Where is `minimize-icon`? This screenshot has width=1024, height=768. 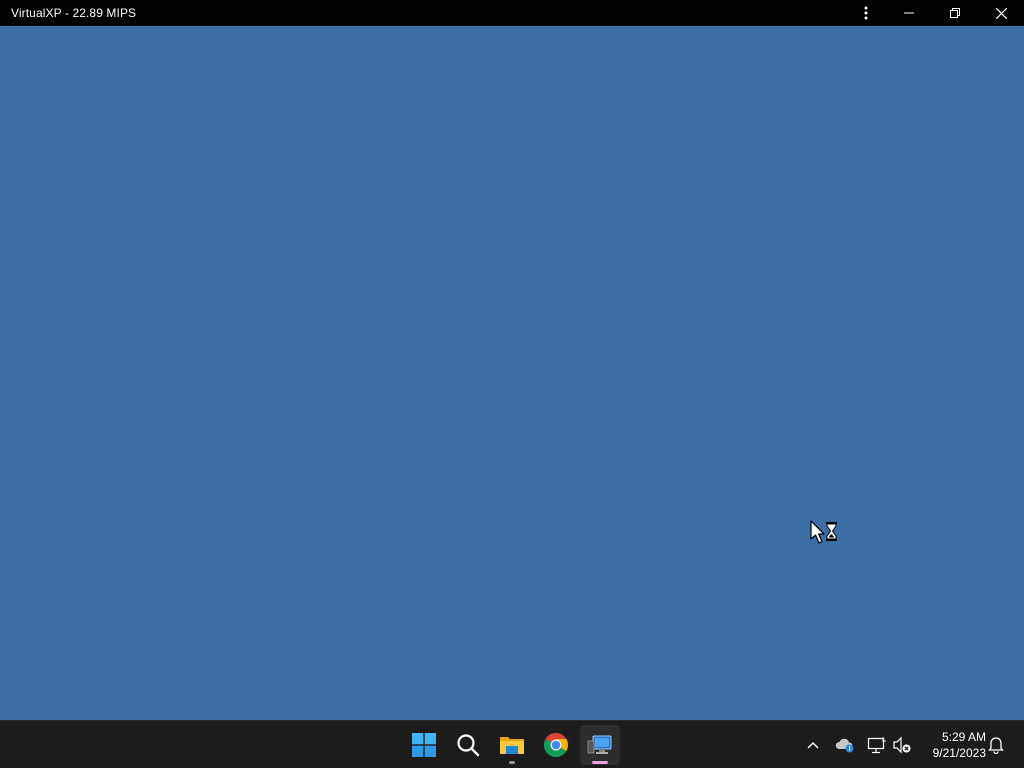
minimize-icon is located at coordinates (909, 13).